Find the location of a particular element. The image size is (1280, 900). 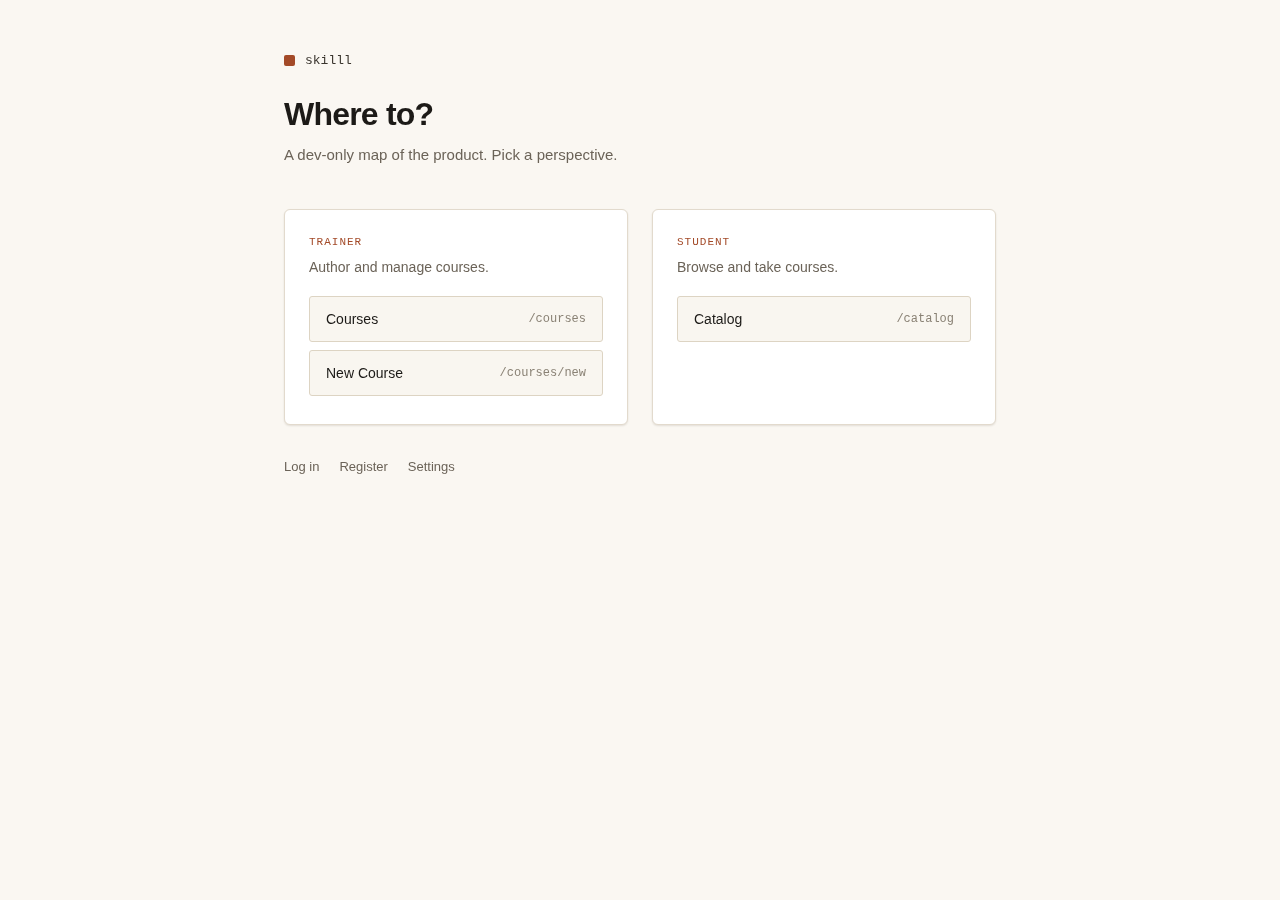

page-subtitle: A dev-only map of the product. Pick a perspective. is located at coordinates (451, 155).